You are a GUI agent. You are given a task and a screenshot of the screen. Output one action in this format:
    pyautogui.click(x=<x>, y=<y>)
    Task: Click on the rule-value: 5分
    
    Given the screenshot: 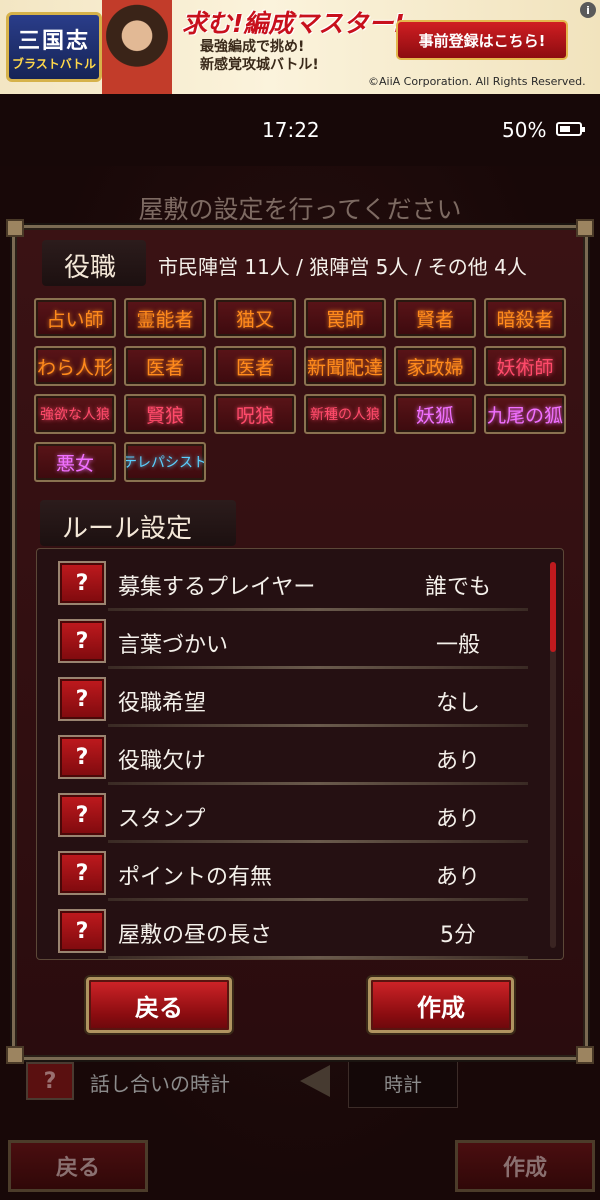 What is the action you would take?
    pyautogui.click(x=458, y=933)
    